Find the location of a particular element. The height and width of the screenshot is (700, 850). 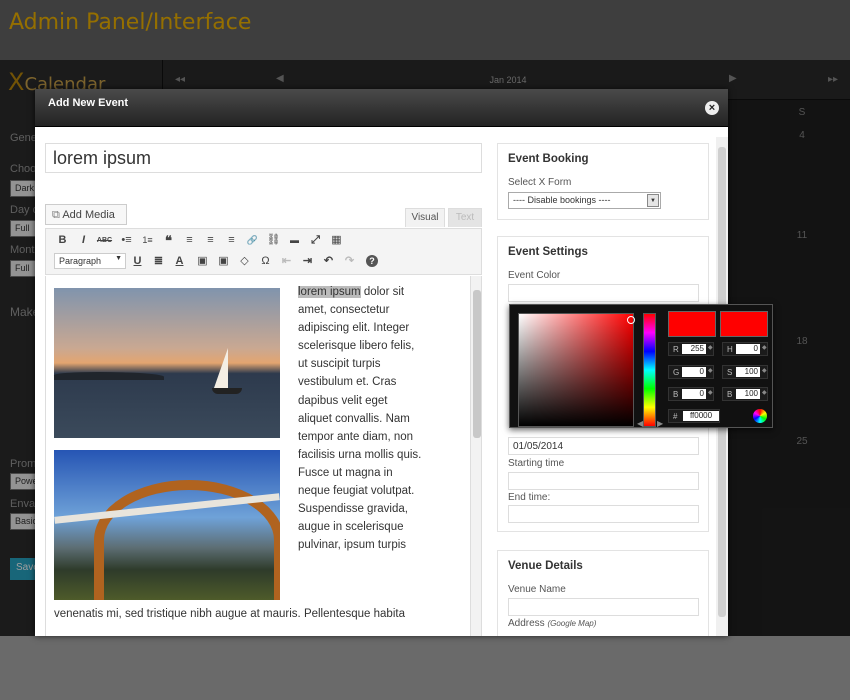

hue-value: 0 is located at coordinates (748, 349).